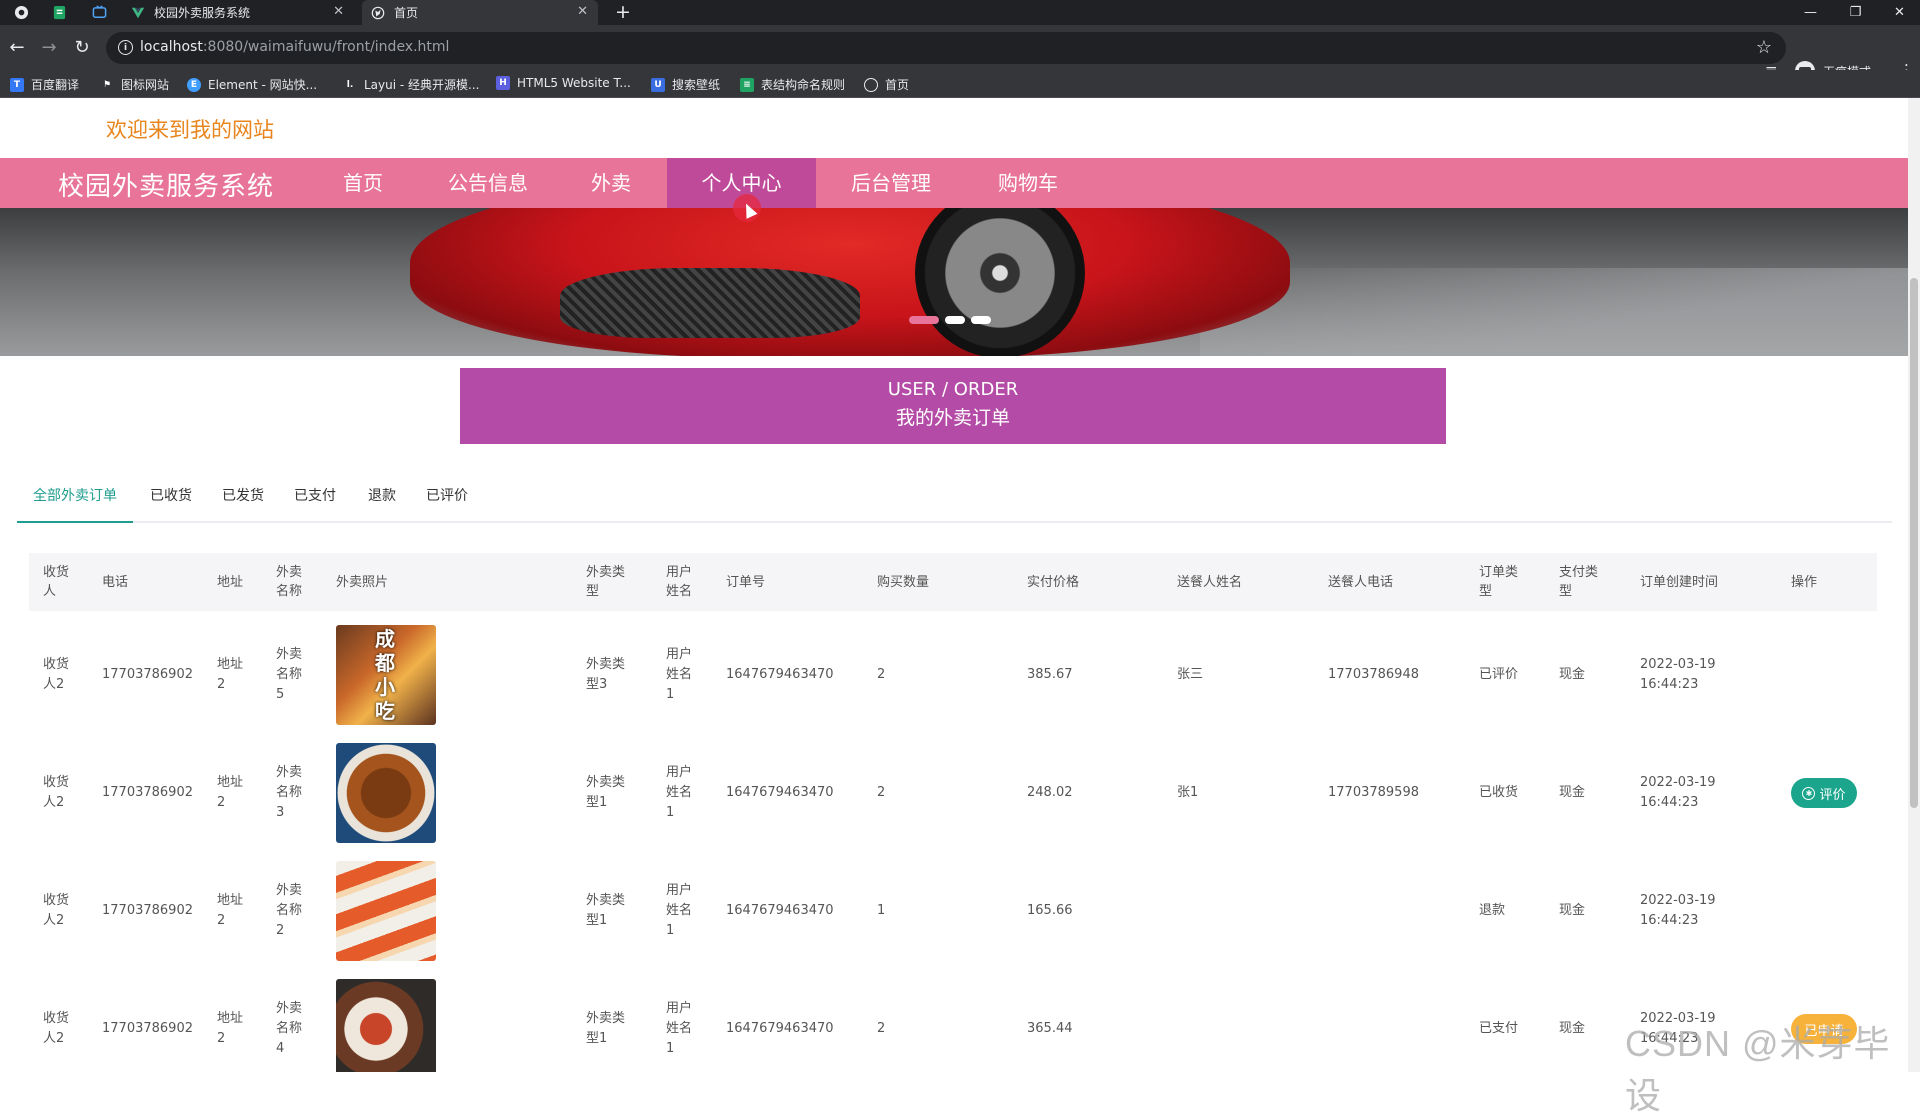  Describe the element at coordinates (1028, 183) in the screenshot. I see `nav-cart: 购物车` at that location.